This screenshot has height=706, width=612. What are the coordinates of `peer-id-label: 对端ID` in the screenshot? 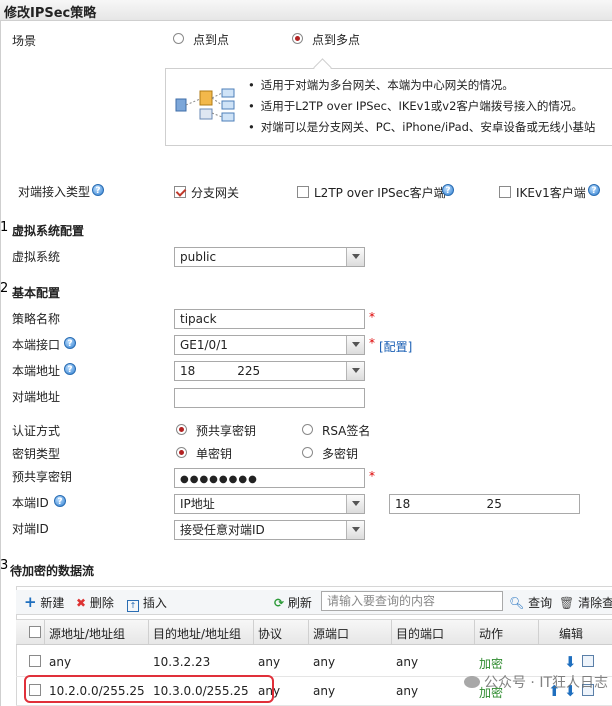 It's located at (30, 529).